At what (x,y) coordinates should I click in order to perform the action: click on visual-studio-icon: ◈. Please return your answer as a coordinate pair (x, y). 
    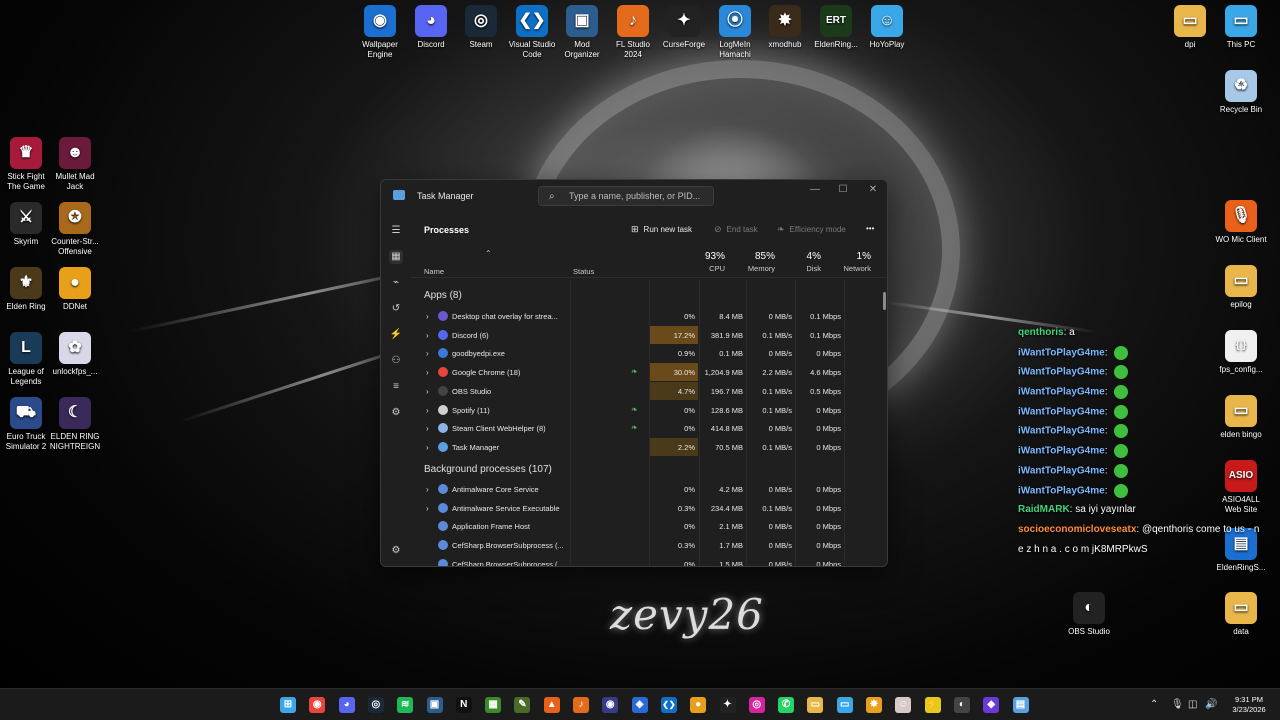
    Looking at the image, I should click on (639, 705).